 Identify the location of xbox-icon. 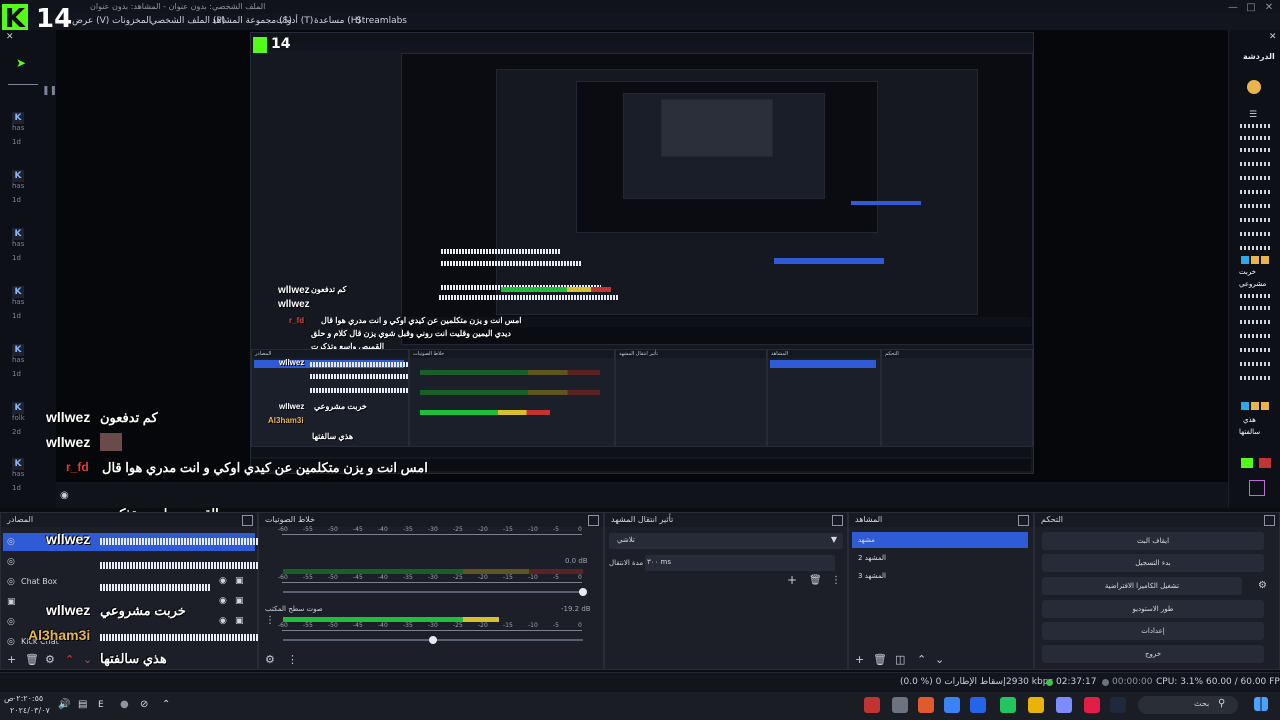
(1008, 705).